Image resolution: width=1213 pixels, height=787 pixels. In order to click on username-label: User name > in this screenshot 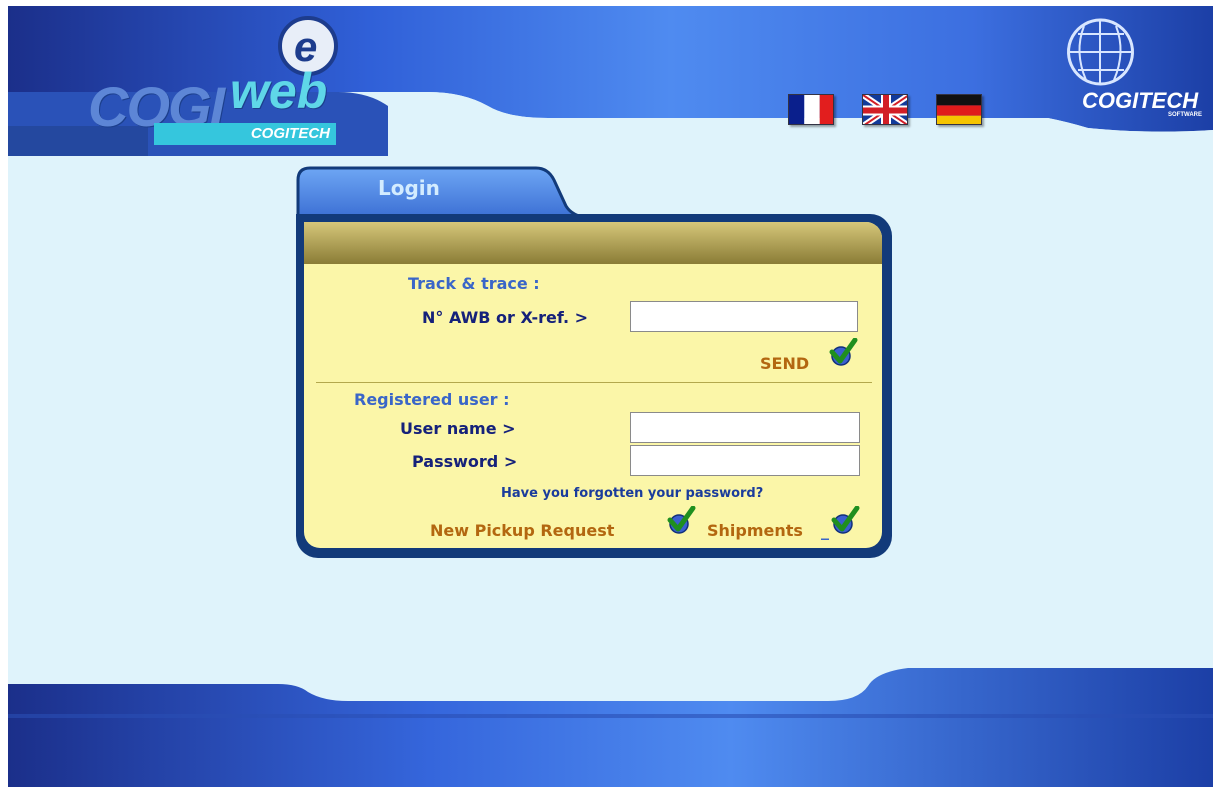, I will do `click(458, 428)`.